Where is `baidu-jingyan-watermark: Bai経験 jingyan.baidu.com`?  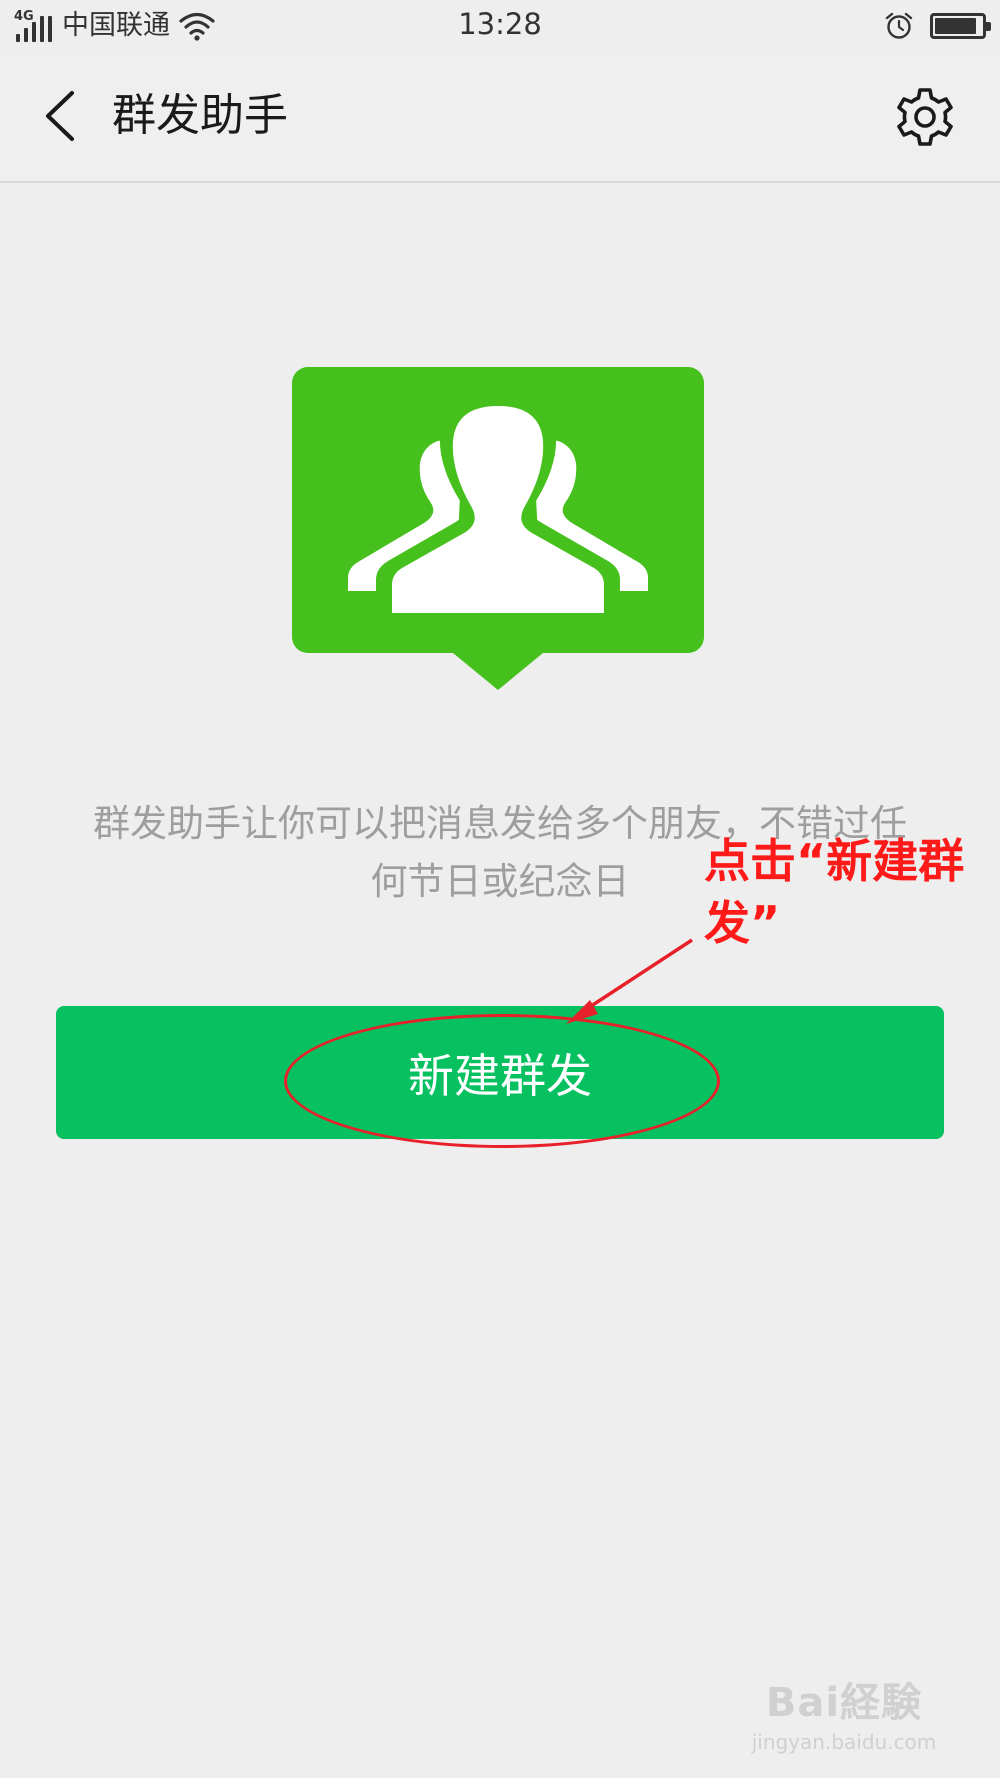
baidu-jingyan-watermark: Bai経験 jingyan.baidu.com is located at coordinates (844, 1717).